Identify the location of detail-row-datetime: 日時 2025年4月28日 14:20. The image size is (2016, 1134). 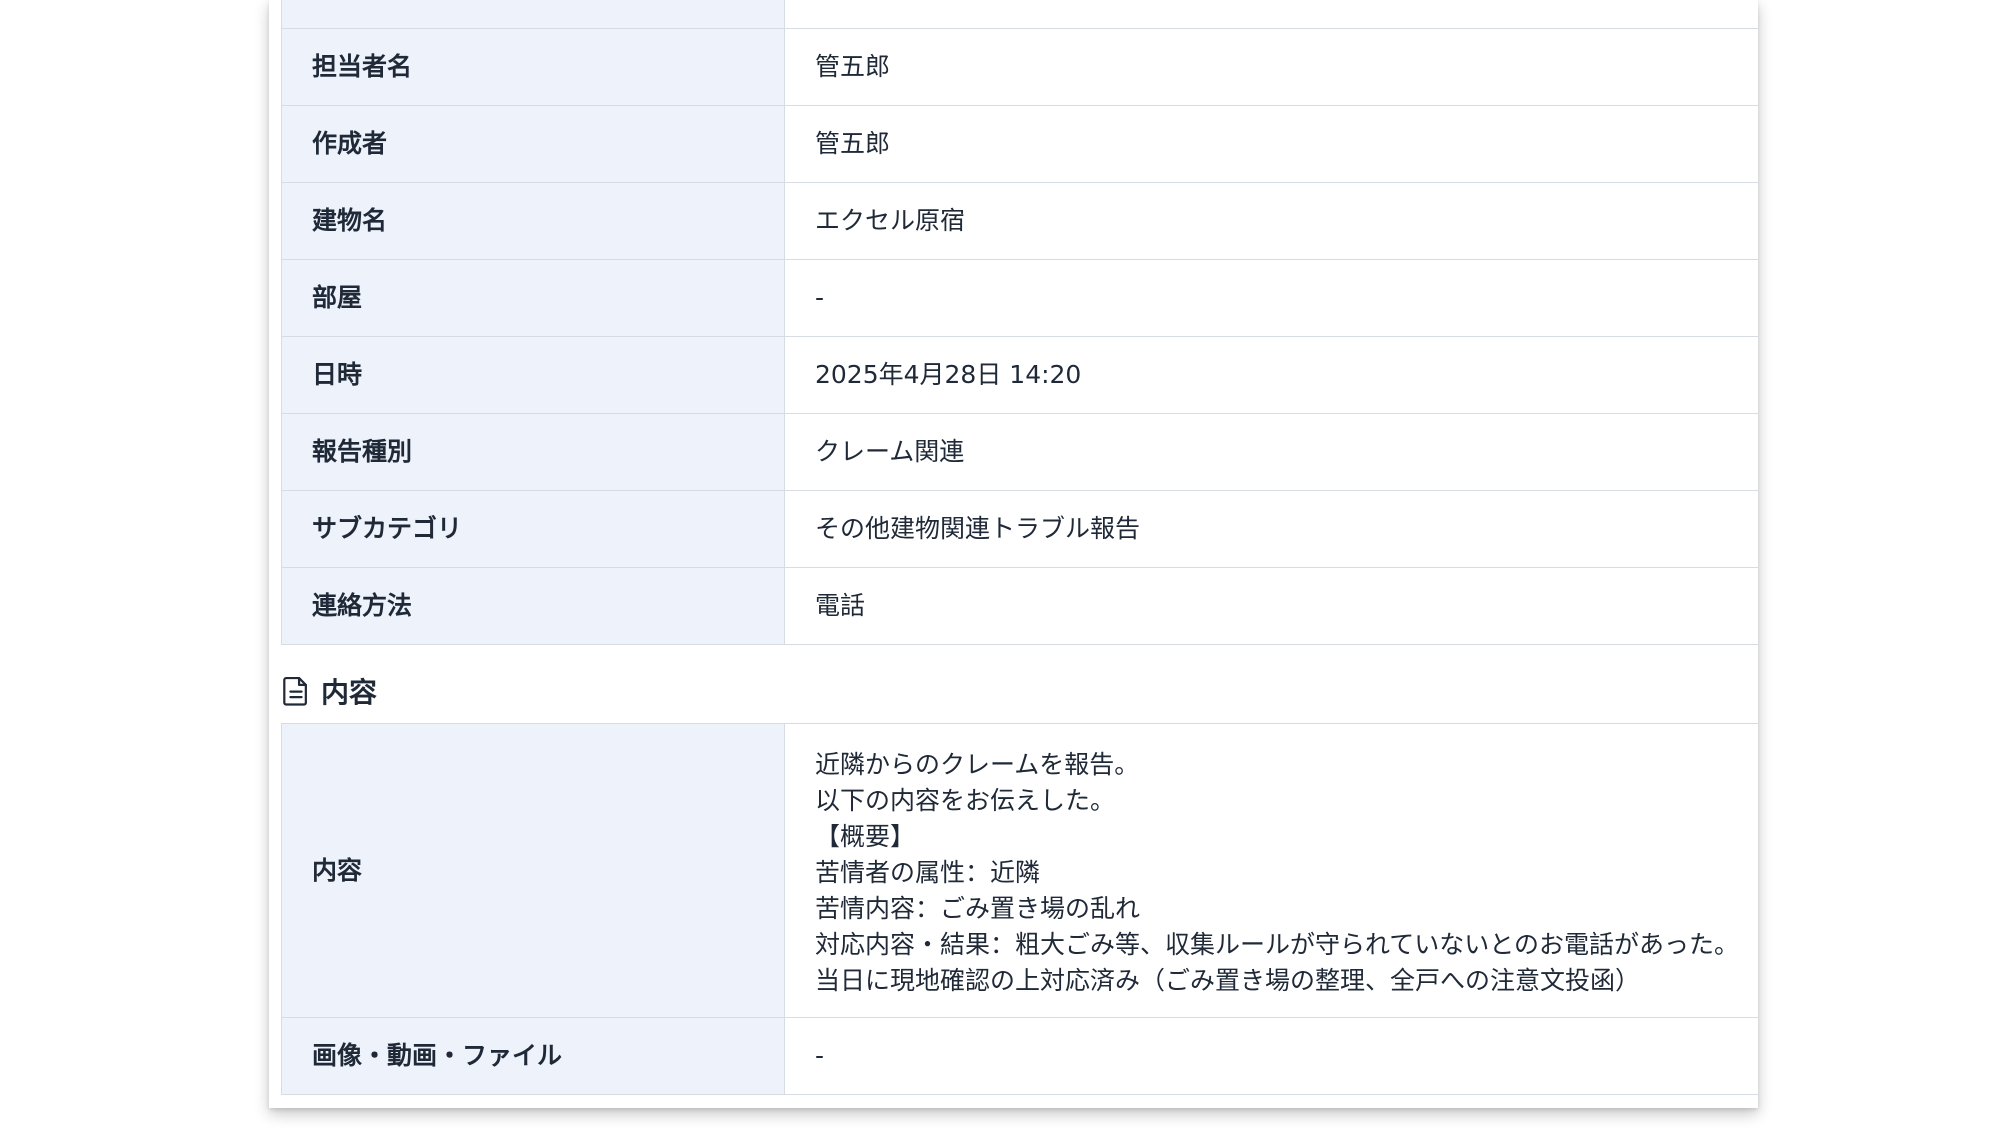
(1019, 375).